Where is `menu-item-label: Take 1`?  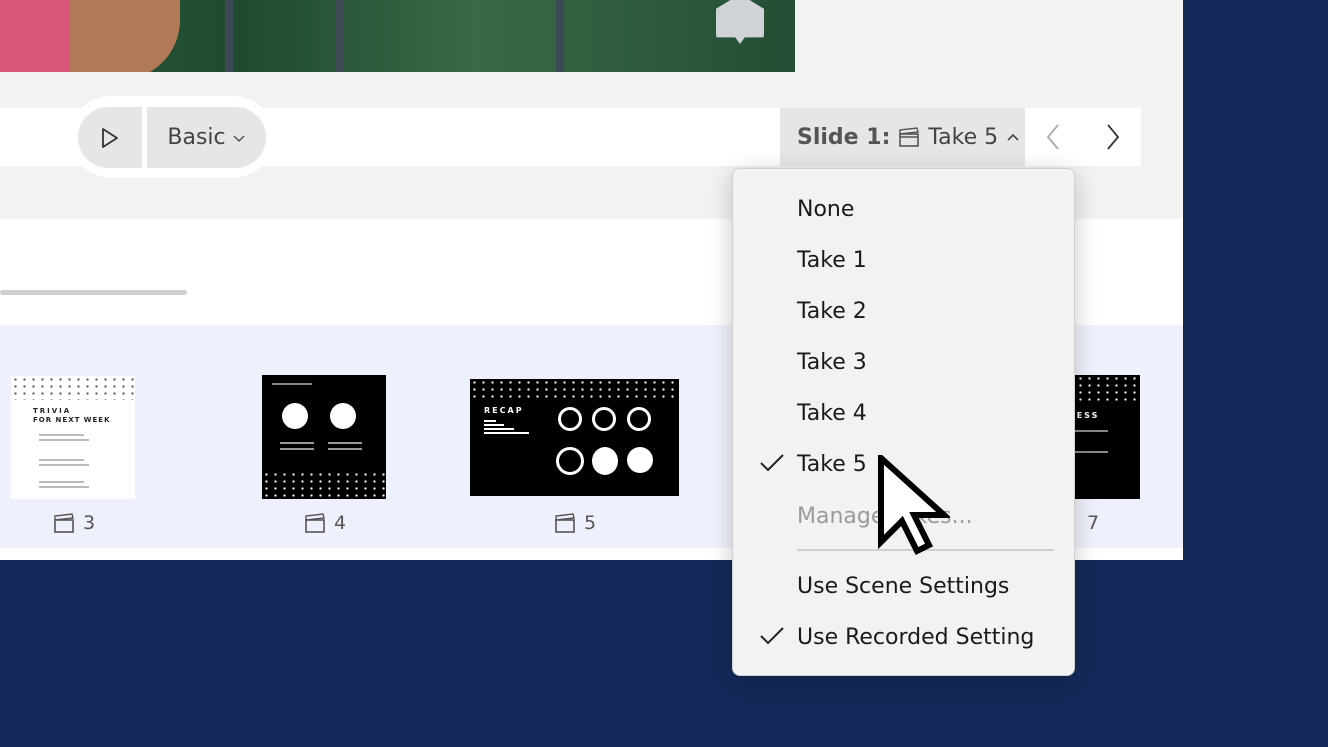
menu-item-label: Take 1 is located at coordinates (832, 260).